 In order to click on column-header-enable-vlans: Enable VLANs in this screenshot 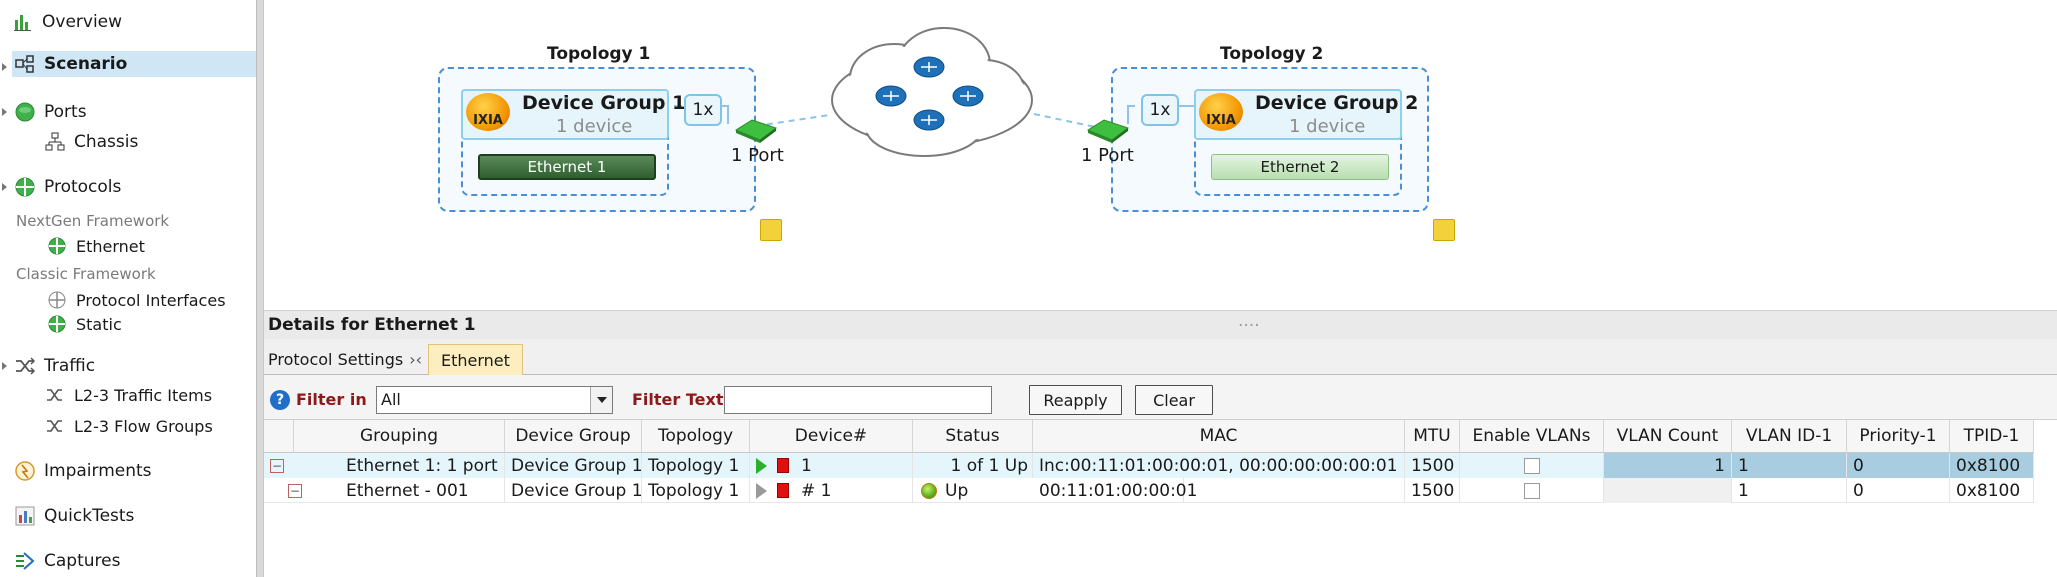, I will do `click(1532, 436)`.